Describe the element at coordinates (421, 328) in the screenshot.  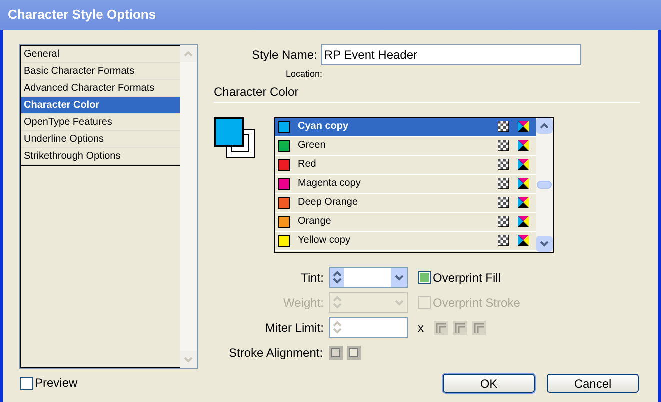
I see `unit-label: x` at that location.